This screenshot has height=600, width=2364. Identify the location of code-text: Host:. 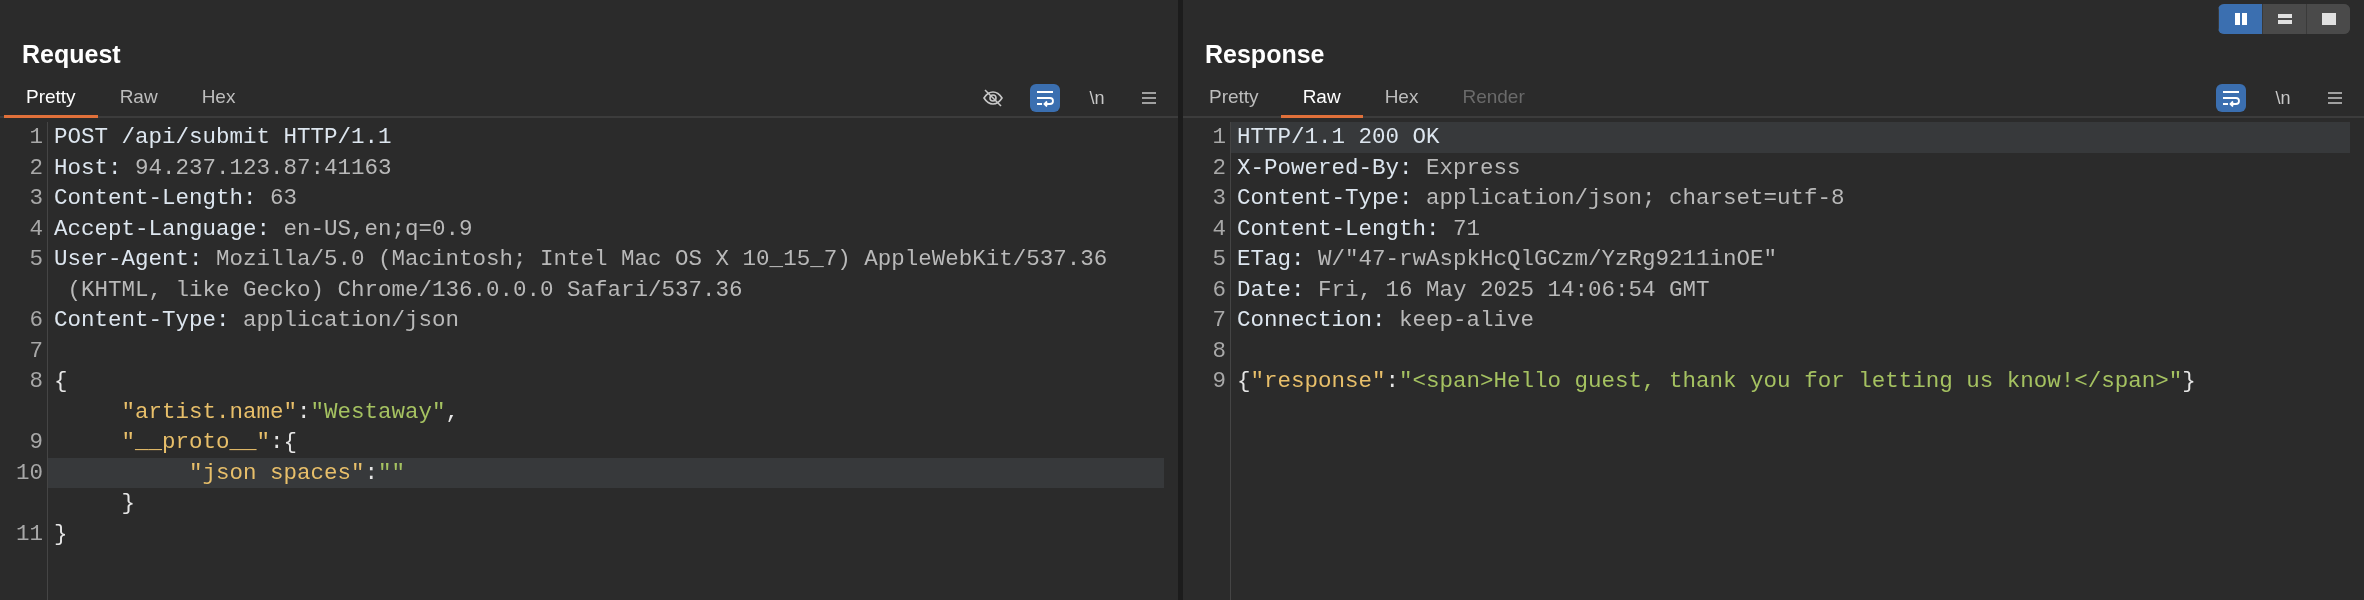
(88, 167).